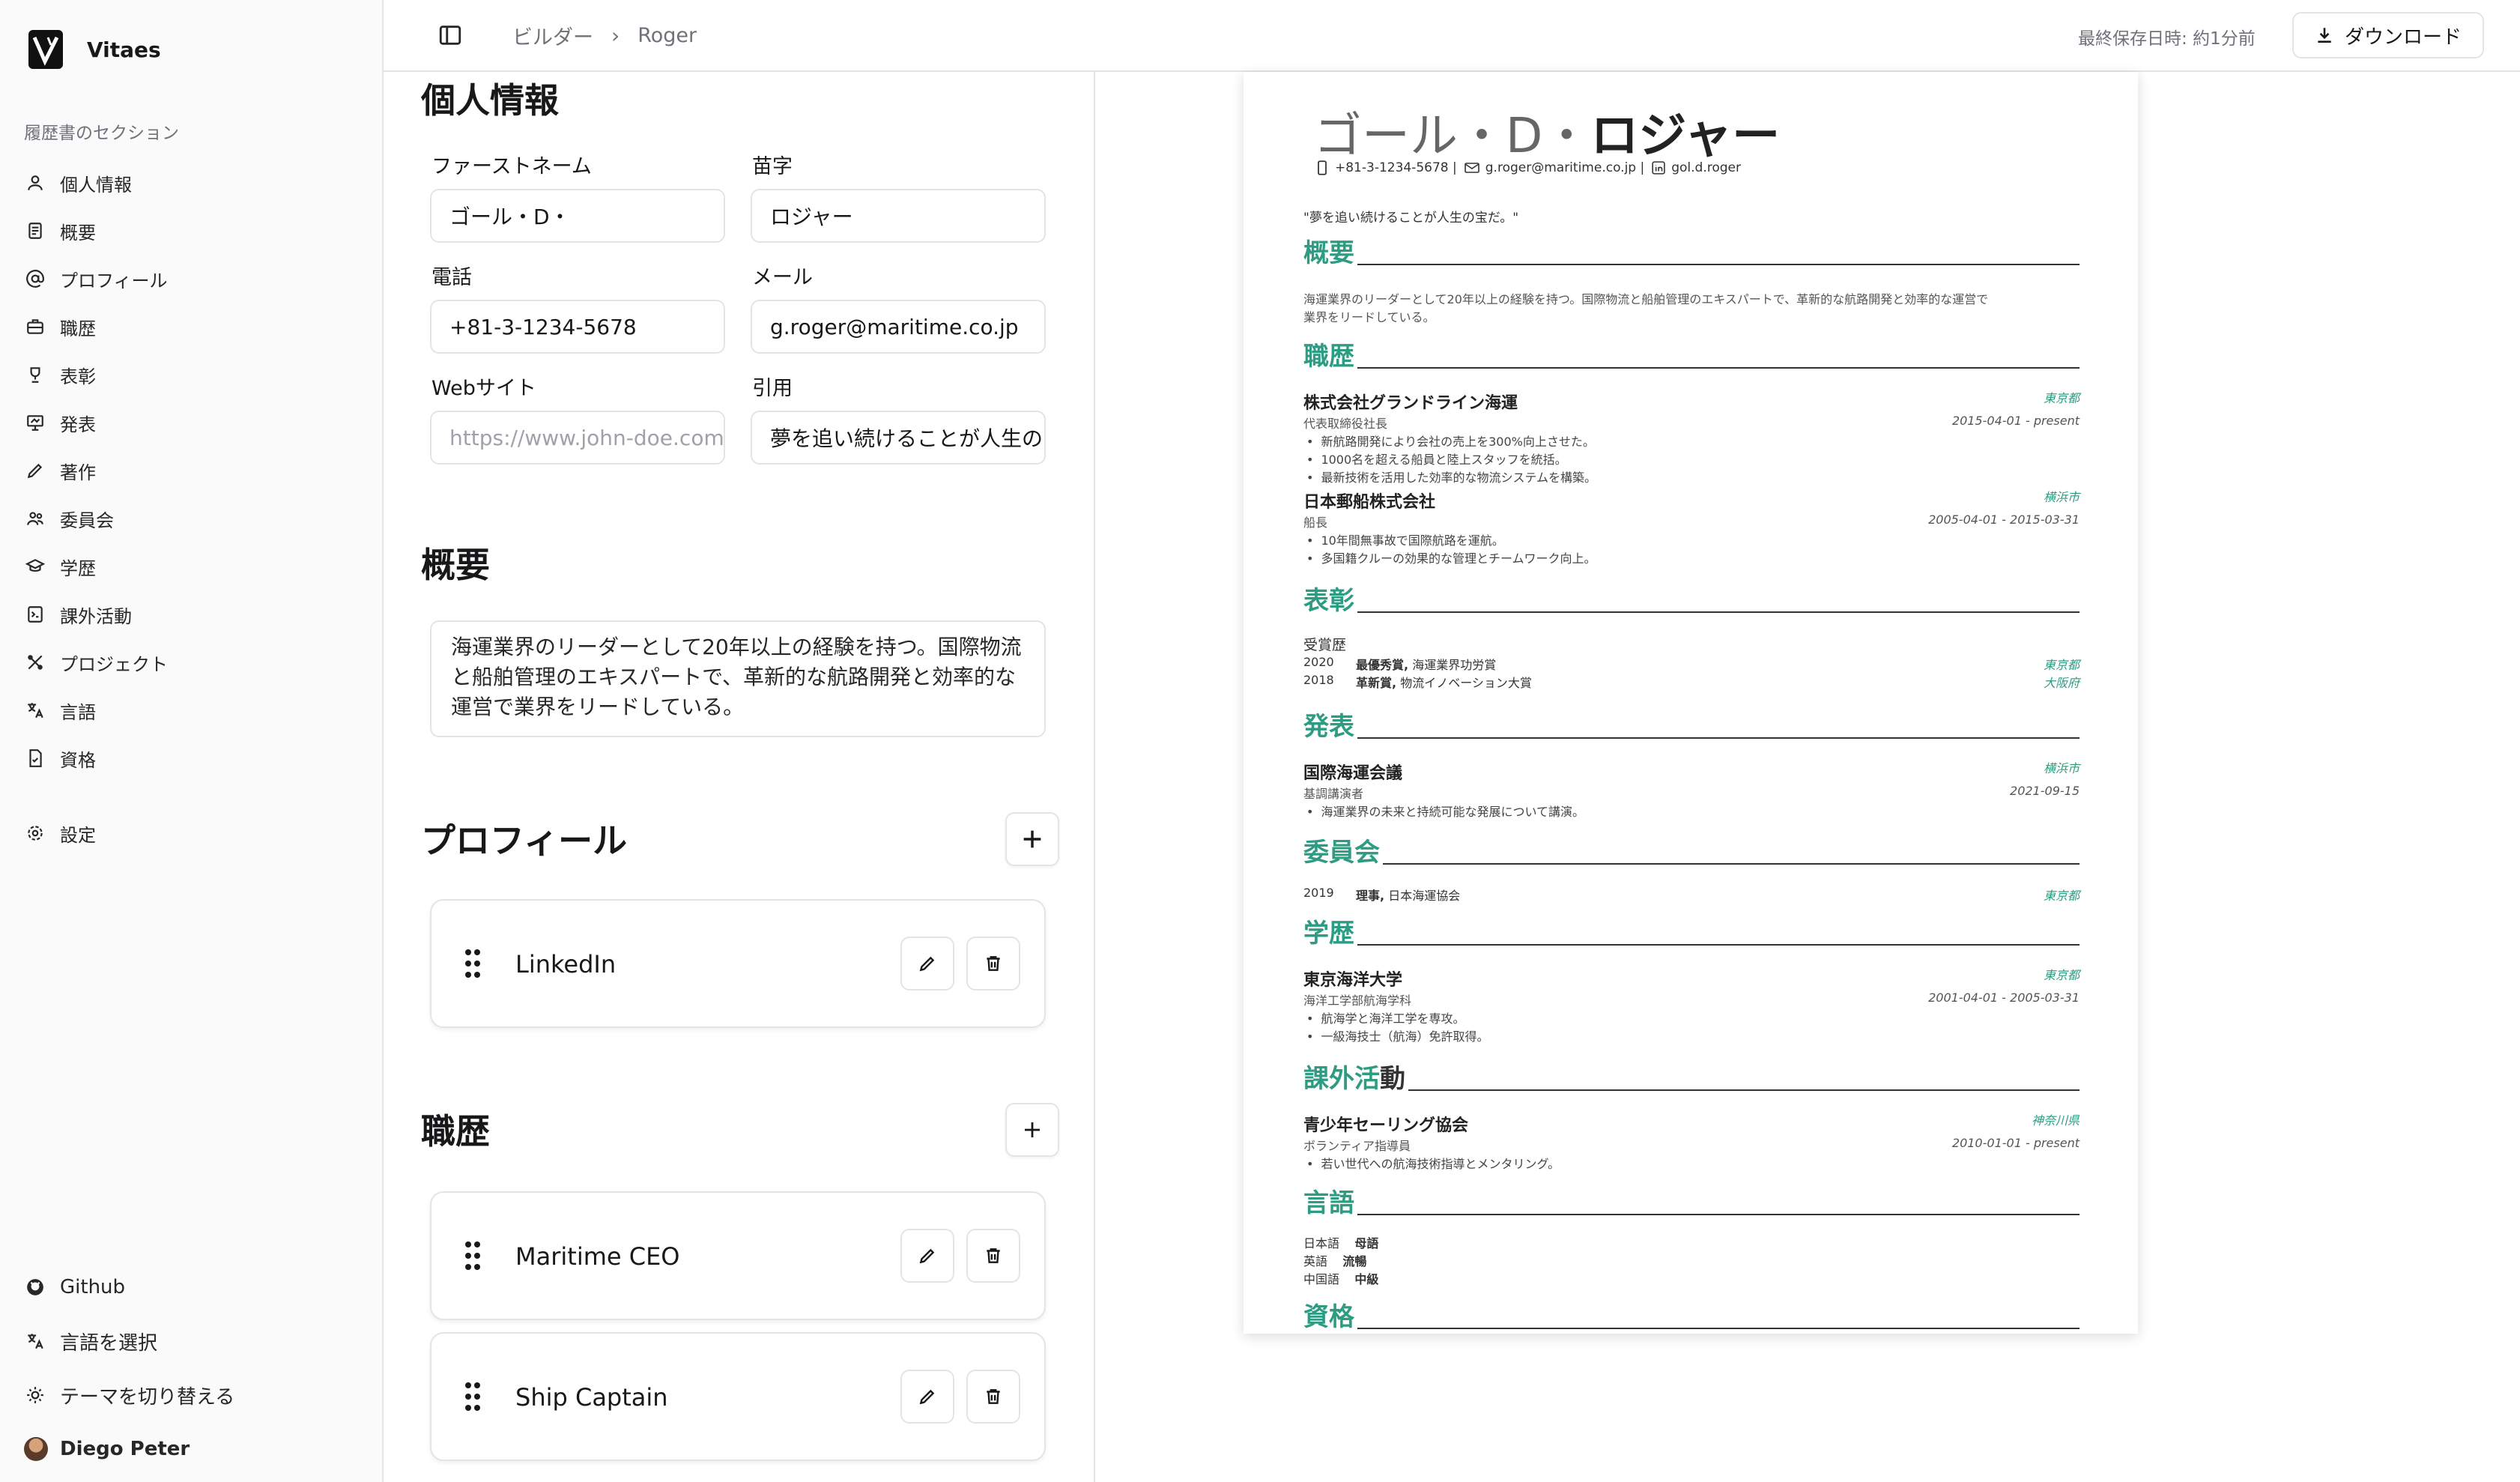 Image resolution: width=2520 pixels, height=1482 pixels. What do you see at coordinates (96, 375) in the screenshot?
I see `nav-awards: 表彰` at bounding box center [96, 375].